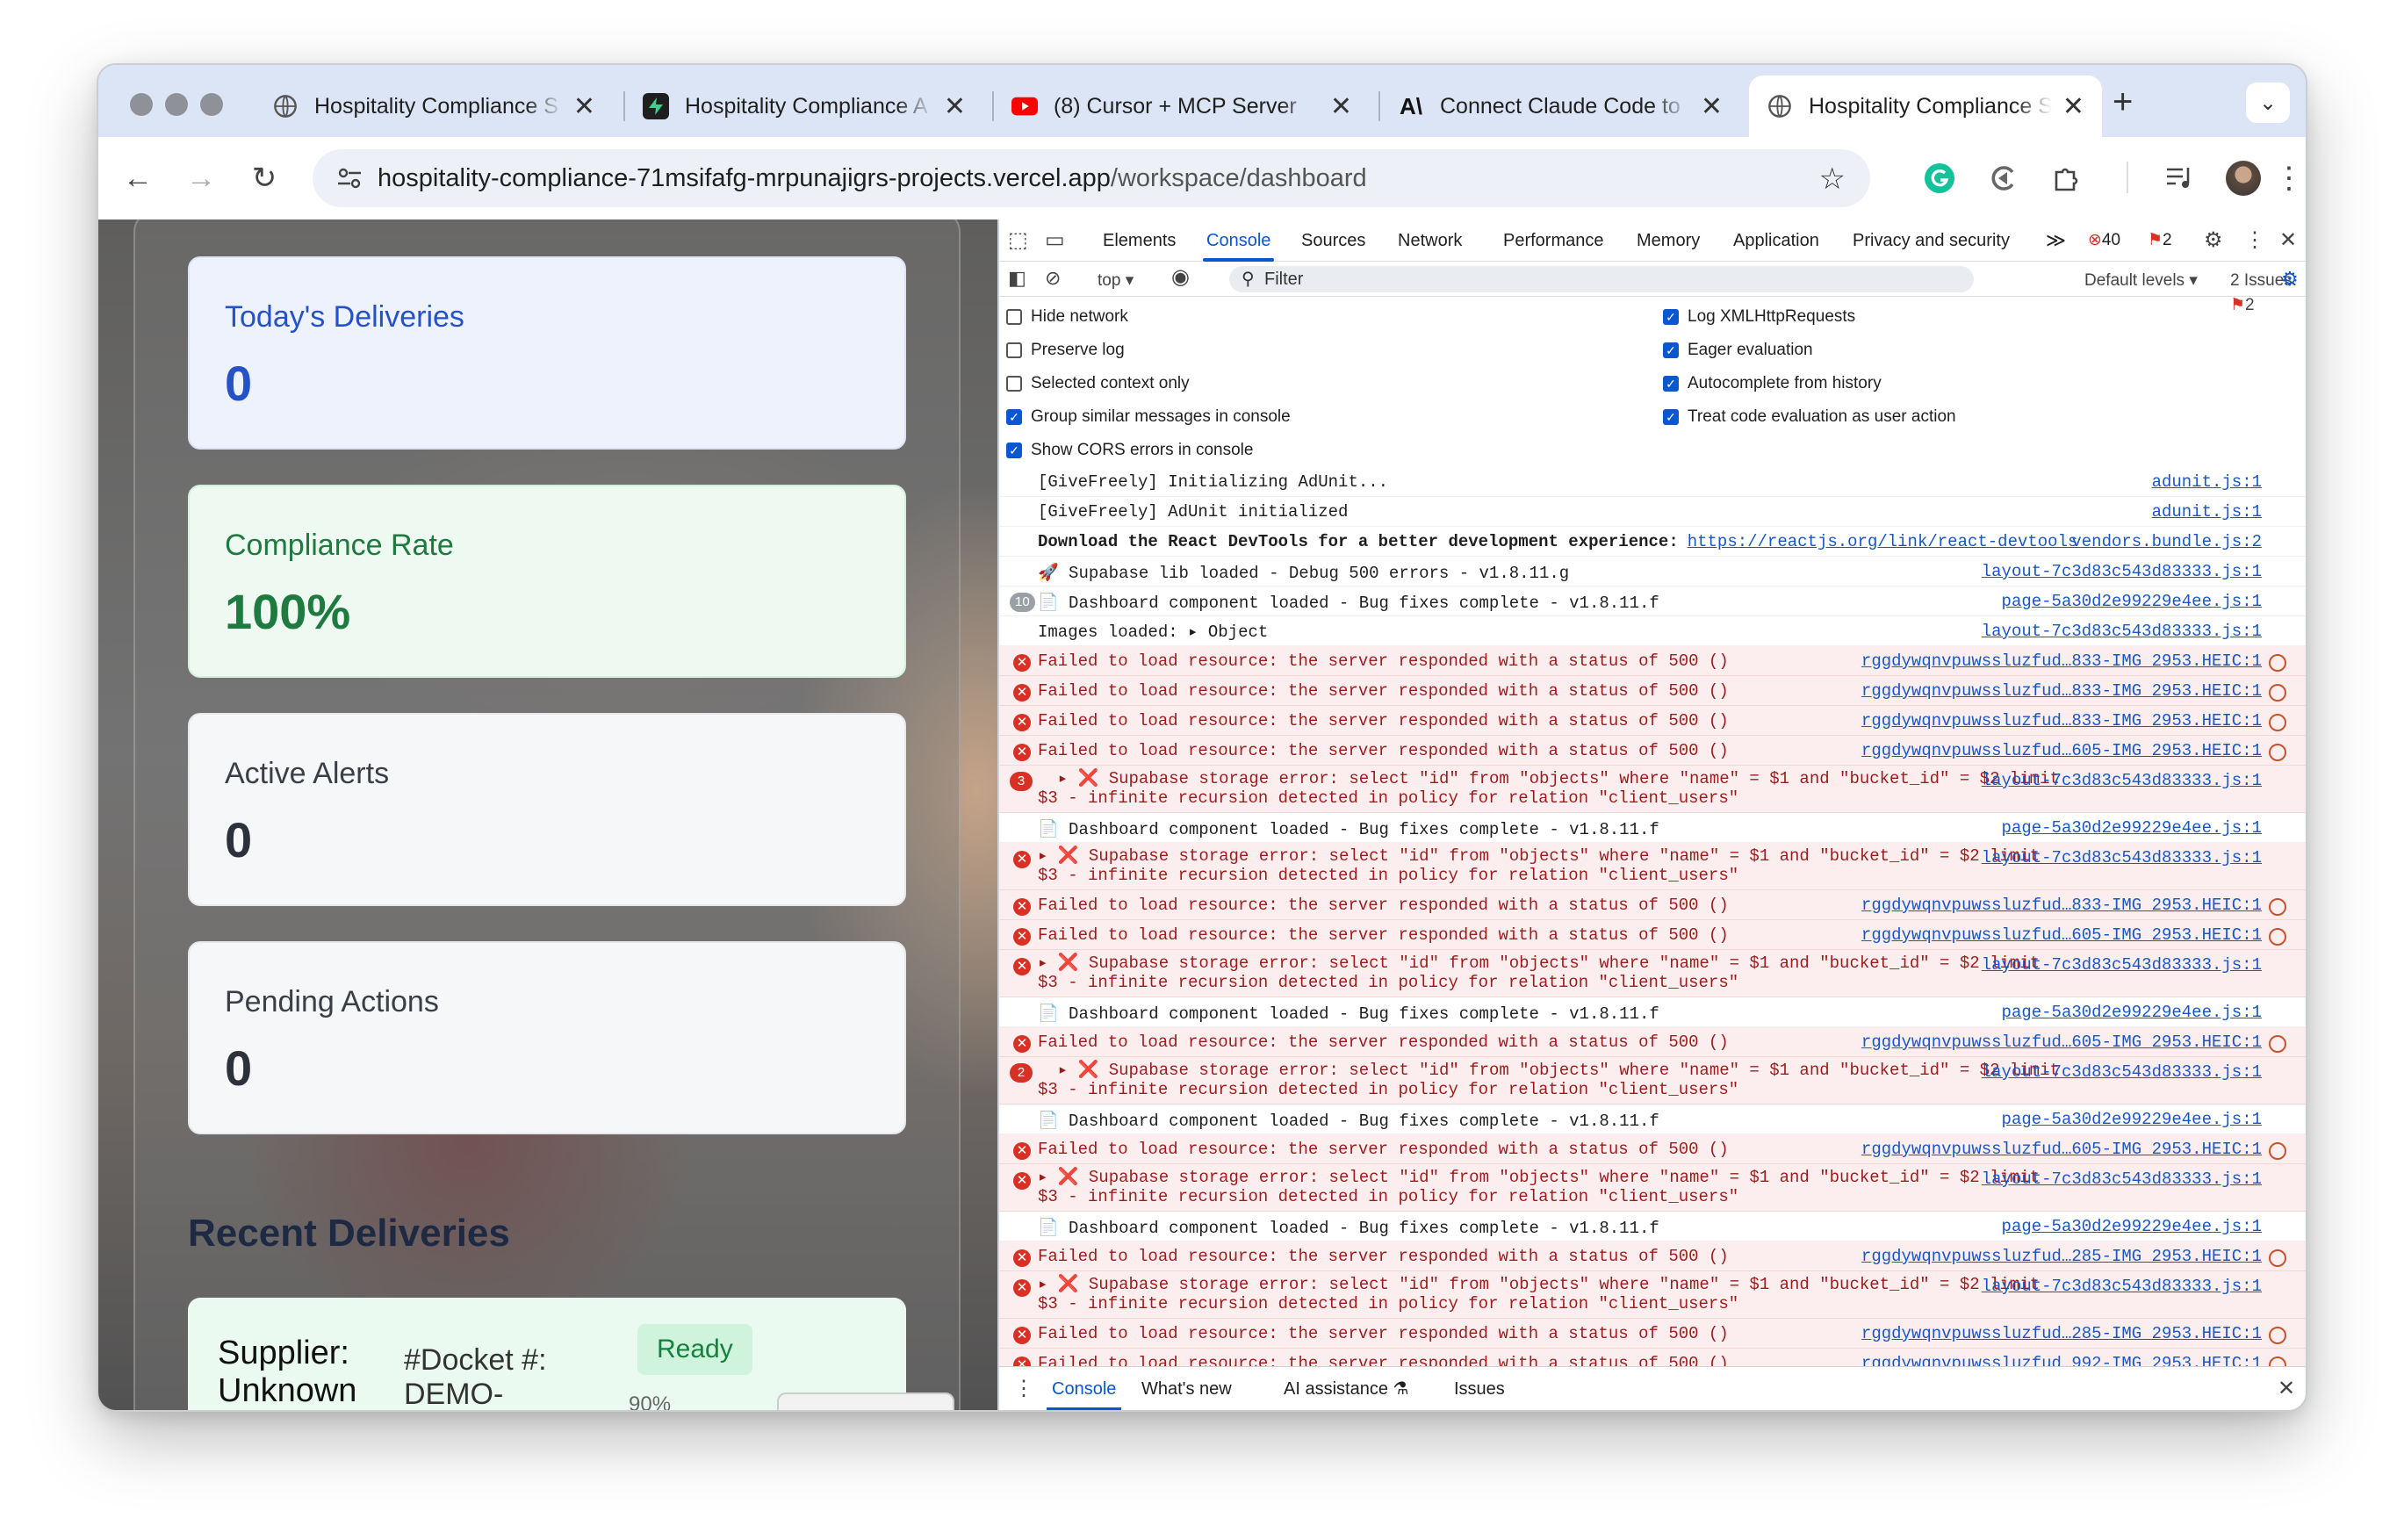  I want to click on close-window-button, so click(141, 104).